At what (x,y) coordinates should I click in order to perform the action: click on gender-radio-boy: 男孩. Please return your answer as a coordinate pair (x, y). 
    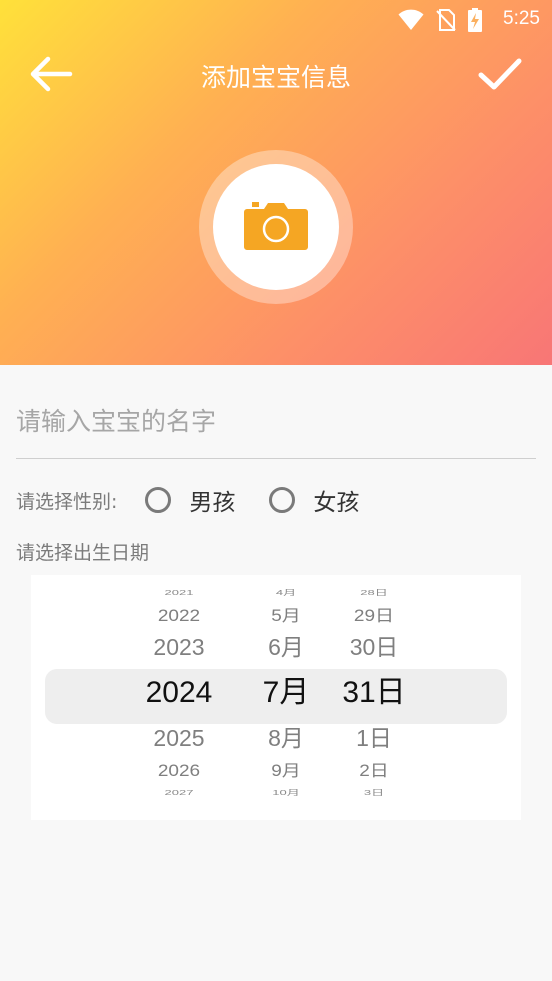
    Looking at the image, I should click on (190, 500).